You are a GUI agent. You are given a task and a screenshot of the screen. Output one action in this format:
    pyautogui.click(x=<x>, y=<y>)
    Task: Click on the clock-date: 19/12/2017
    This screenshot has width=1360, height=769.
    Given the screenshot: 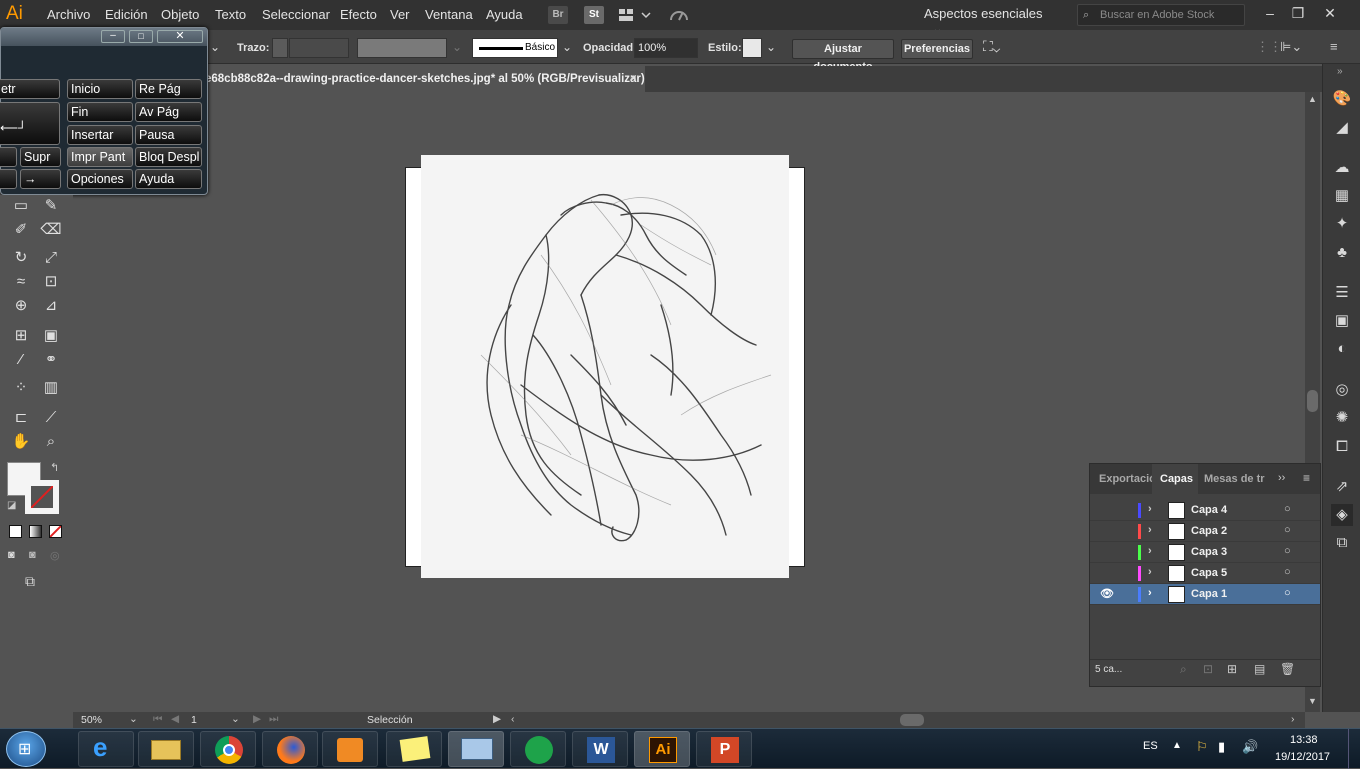 What is the action you would take?
    pyautogui.click(x=1302, y=757)
    